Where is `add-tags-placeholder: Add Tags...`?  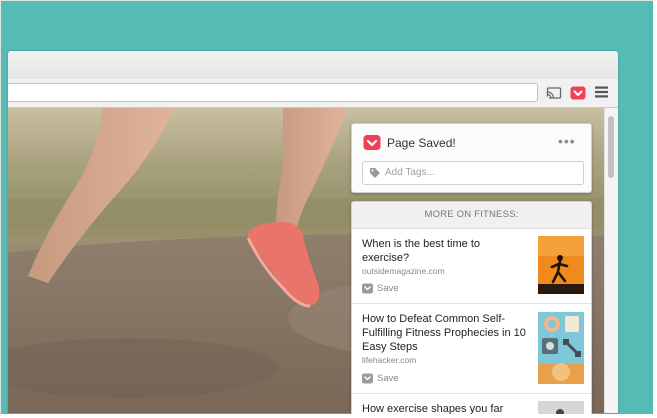
add-tags-placeholder: Add Tags... is located at coordinates (410, 172).